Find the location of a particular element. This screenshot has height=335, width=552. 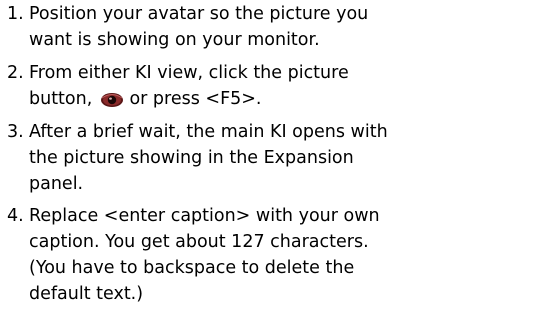

step-line-segment: or press <F5>. is located at coordinates (195, 99).